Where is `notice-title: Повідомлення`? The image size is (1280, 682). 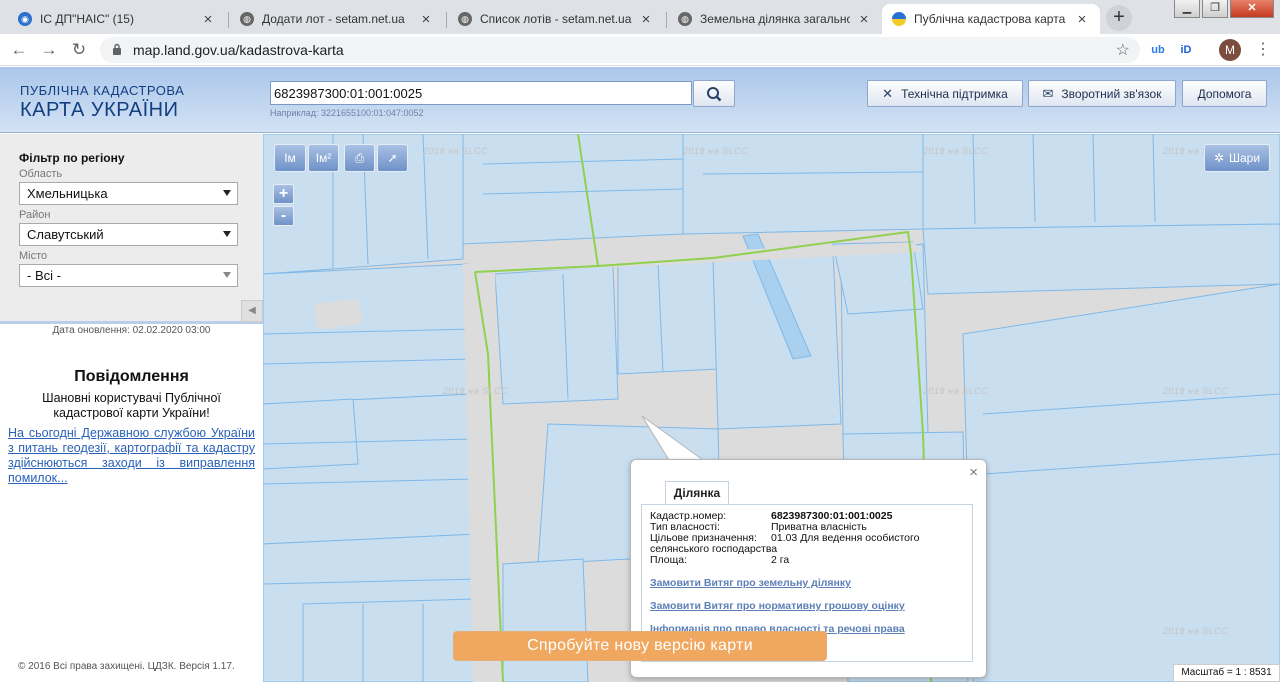 notice-title: Повідомлення is located at coordinates (131, 376).